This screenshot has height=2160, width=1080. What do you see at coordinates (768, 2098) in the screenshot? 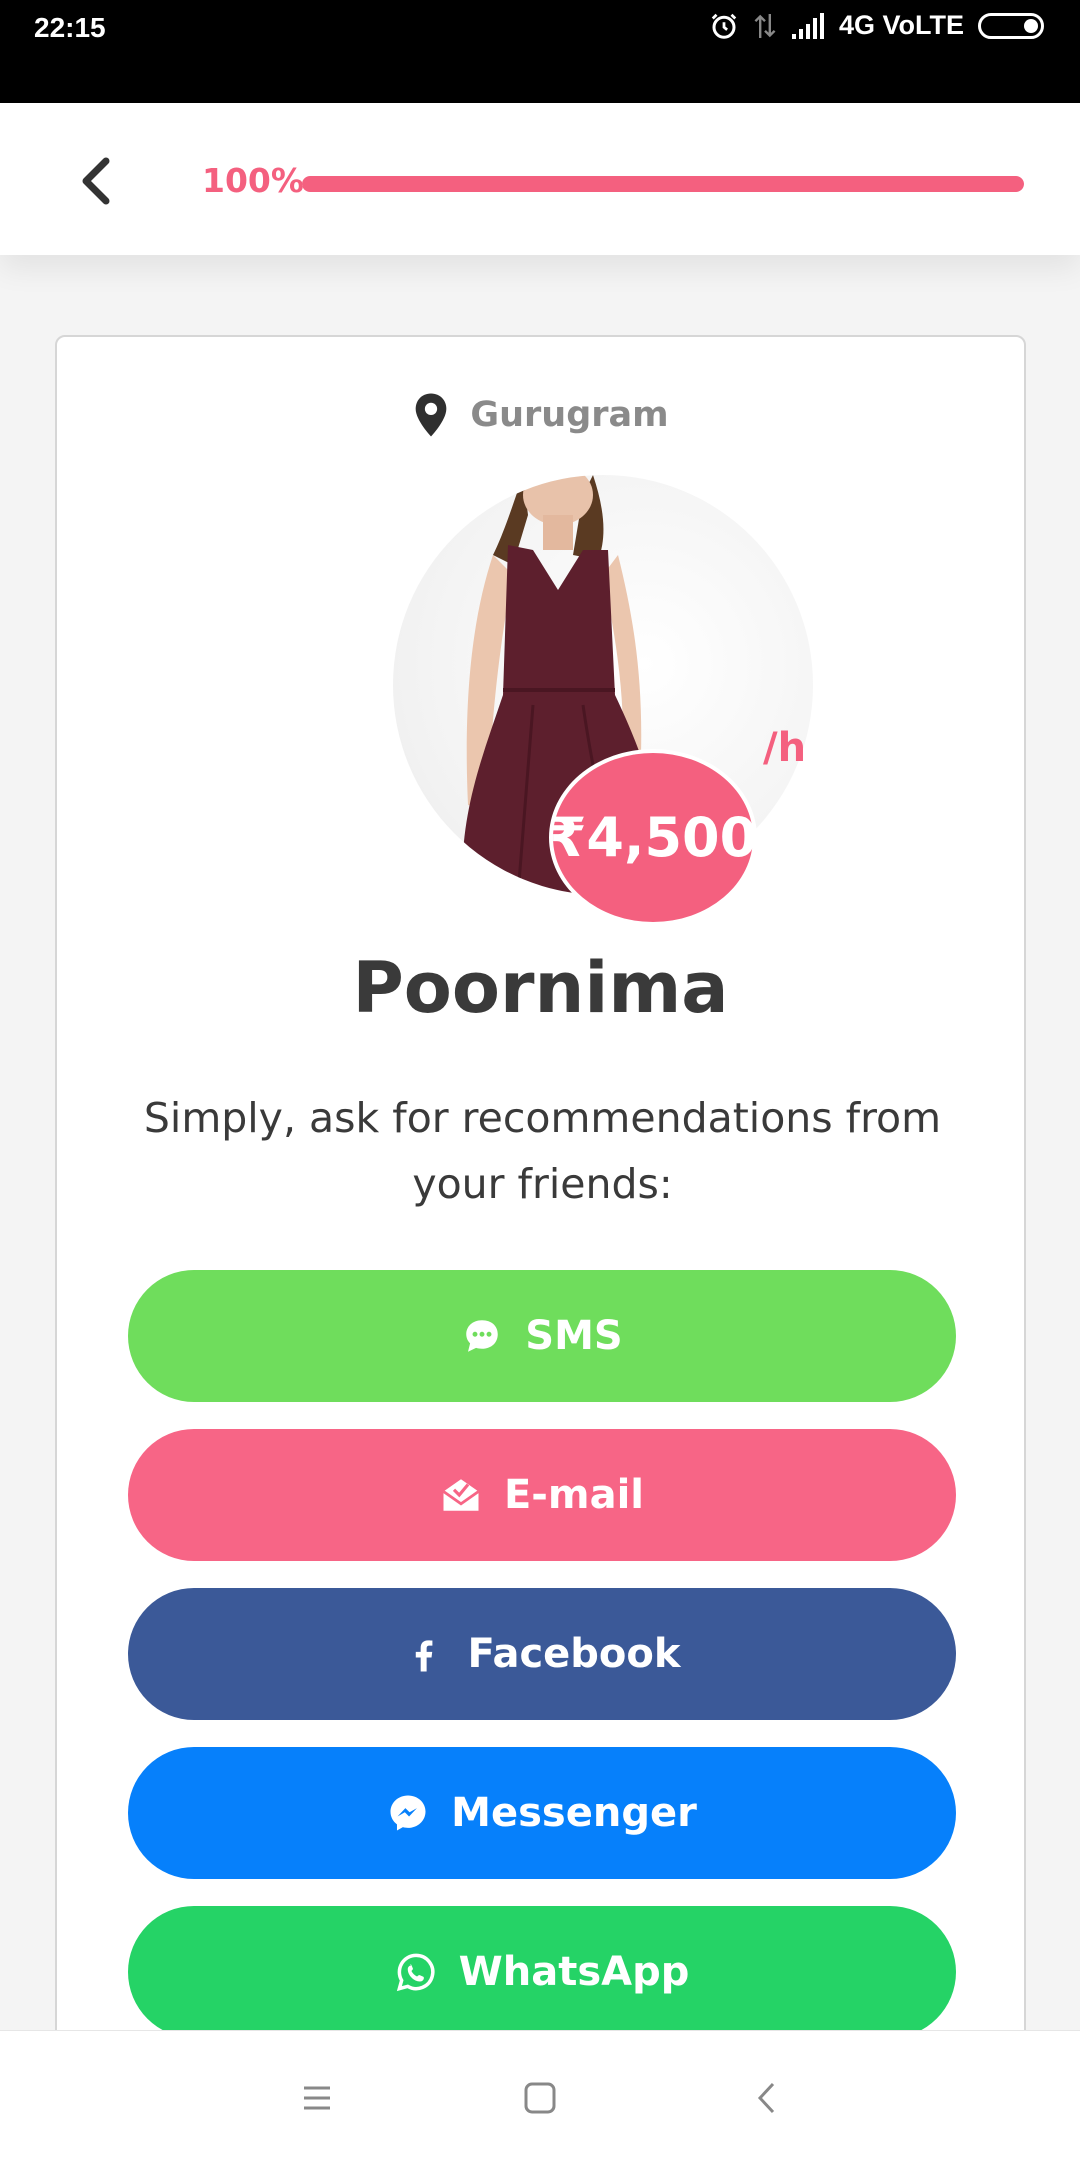
I see `back-chevron-icon` at bounding box center [768, 2098].